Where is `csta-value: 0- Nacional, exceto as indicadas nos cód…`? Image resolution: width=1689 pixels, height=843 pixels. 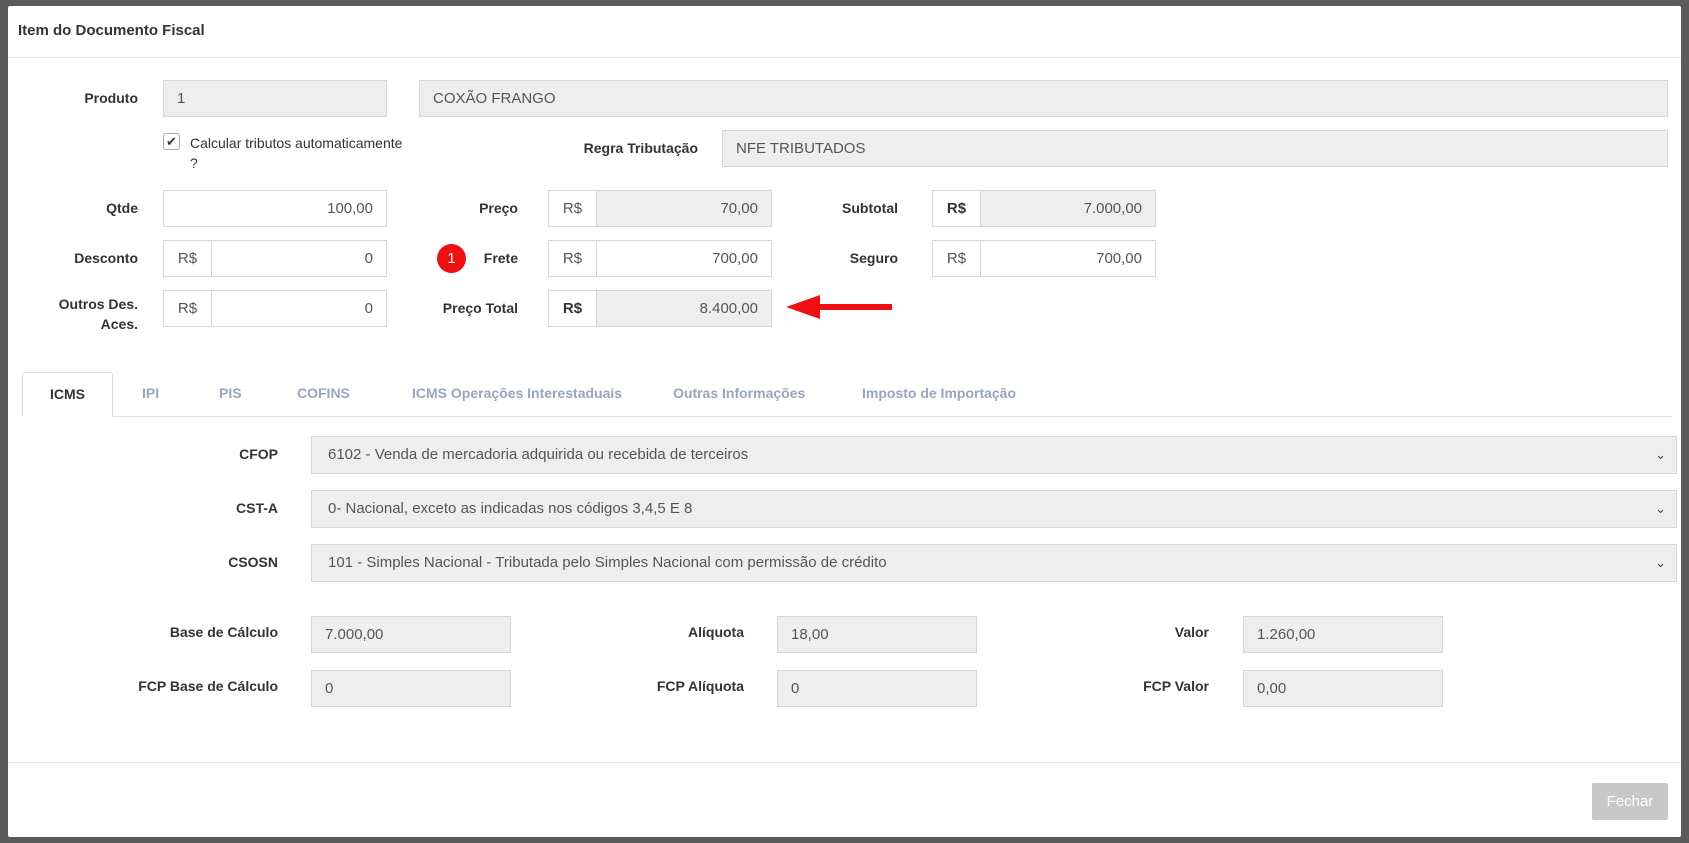 csta-value: 0- Nacional, exceto as indicadas nos cód… is located at coordinates (510, 508).